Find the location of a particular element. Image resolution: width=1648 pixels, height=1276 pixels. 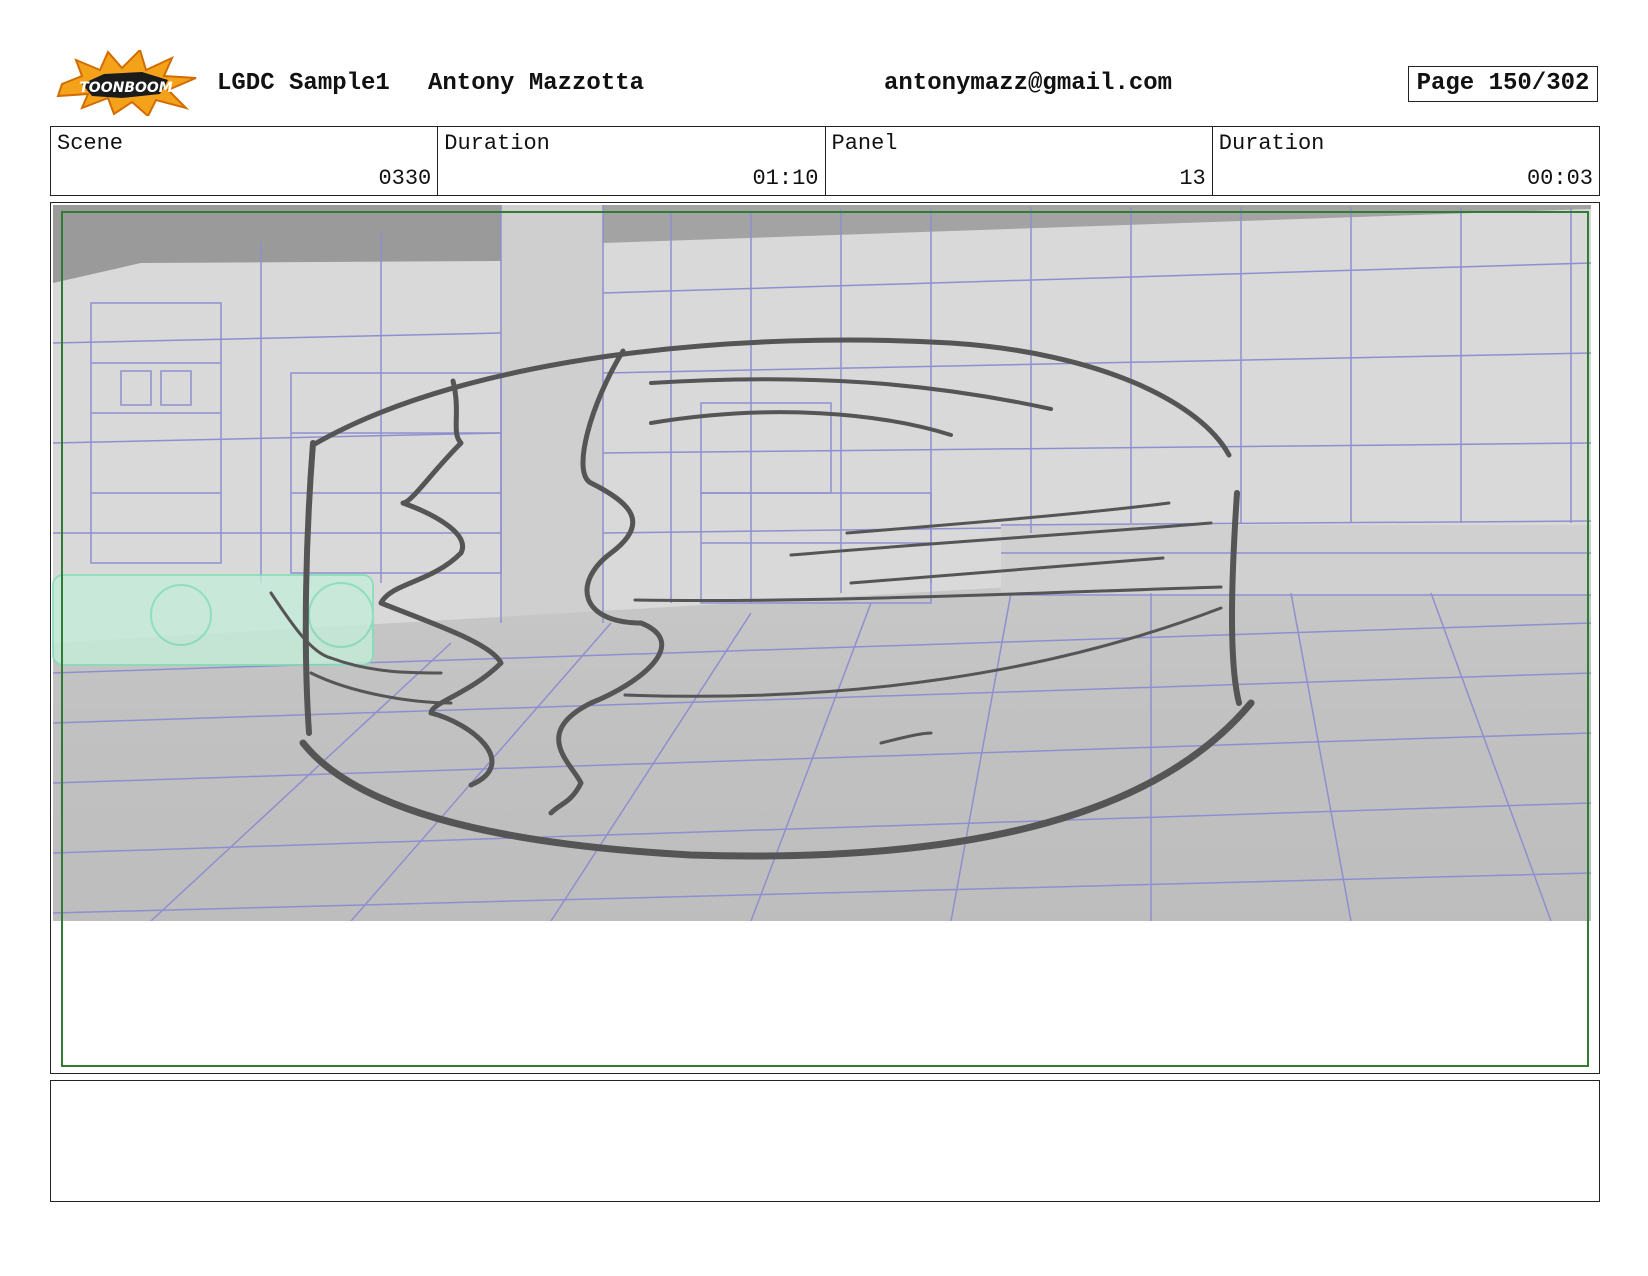

scene-duration-cell: Duration 01:10 is located at coordinates (630, 161).